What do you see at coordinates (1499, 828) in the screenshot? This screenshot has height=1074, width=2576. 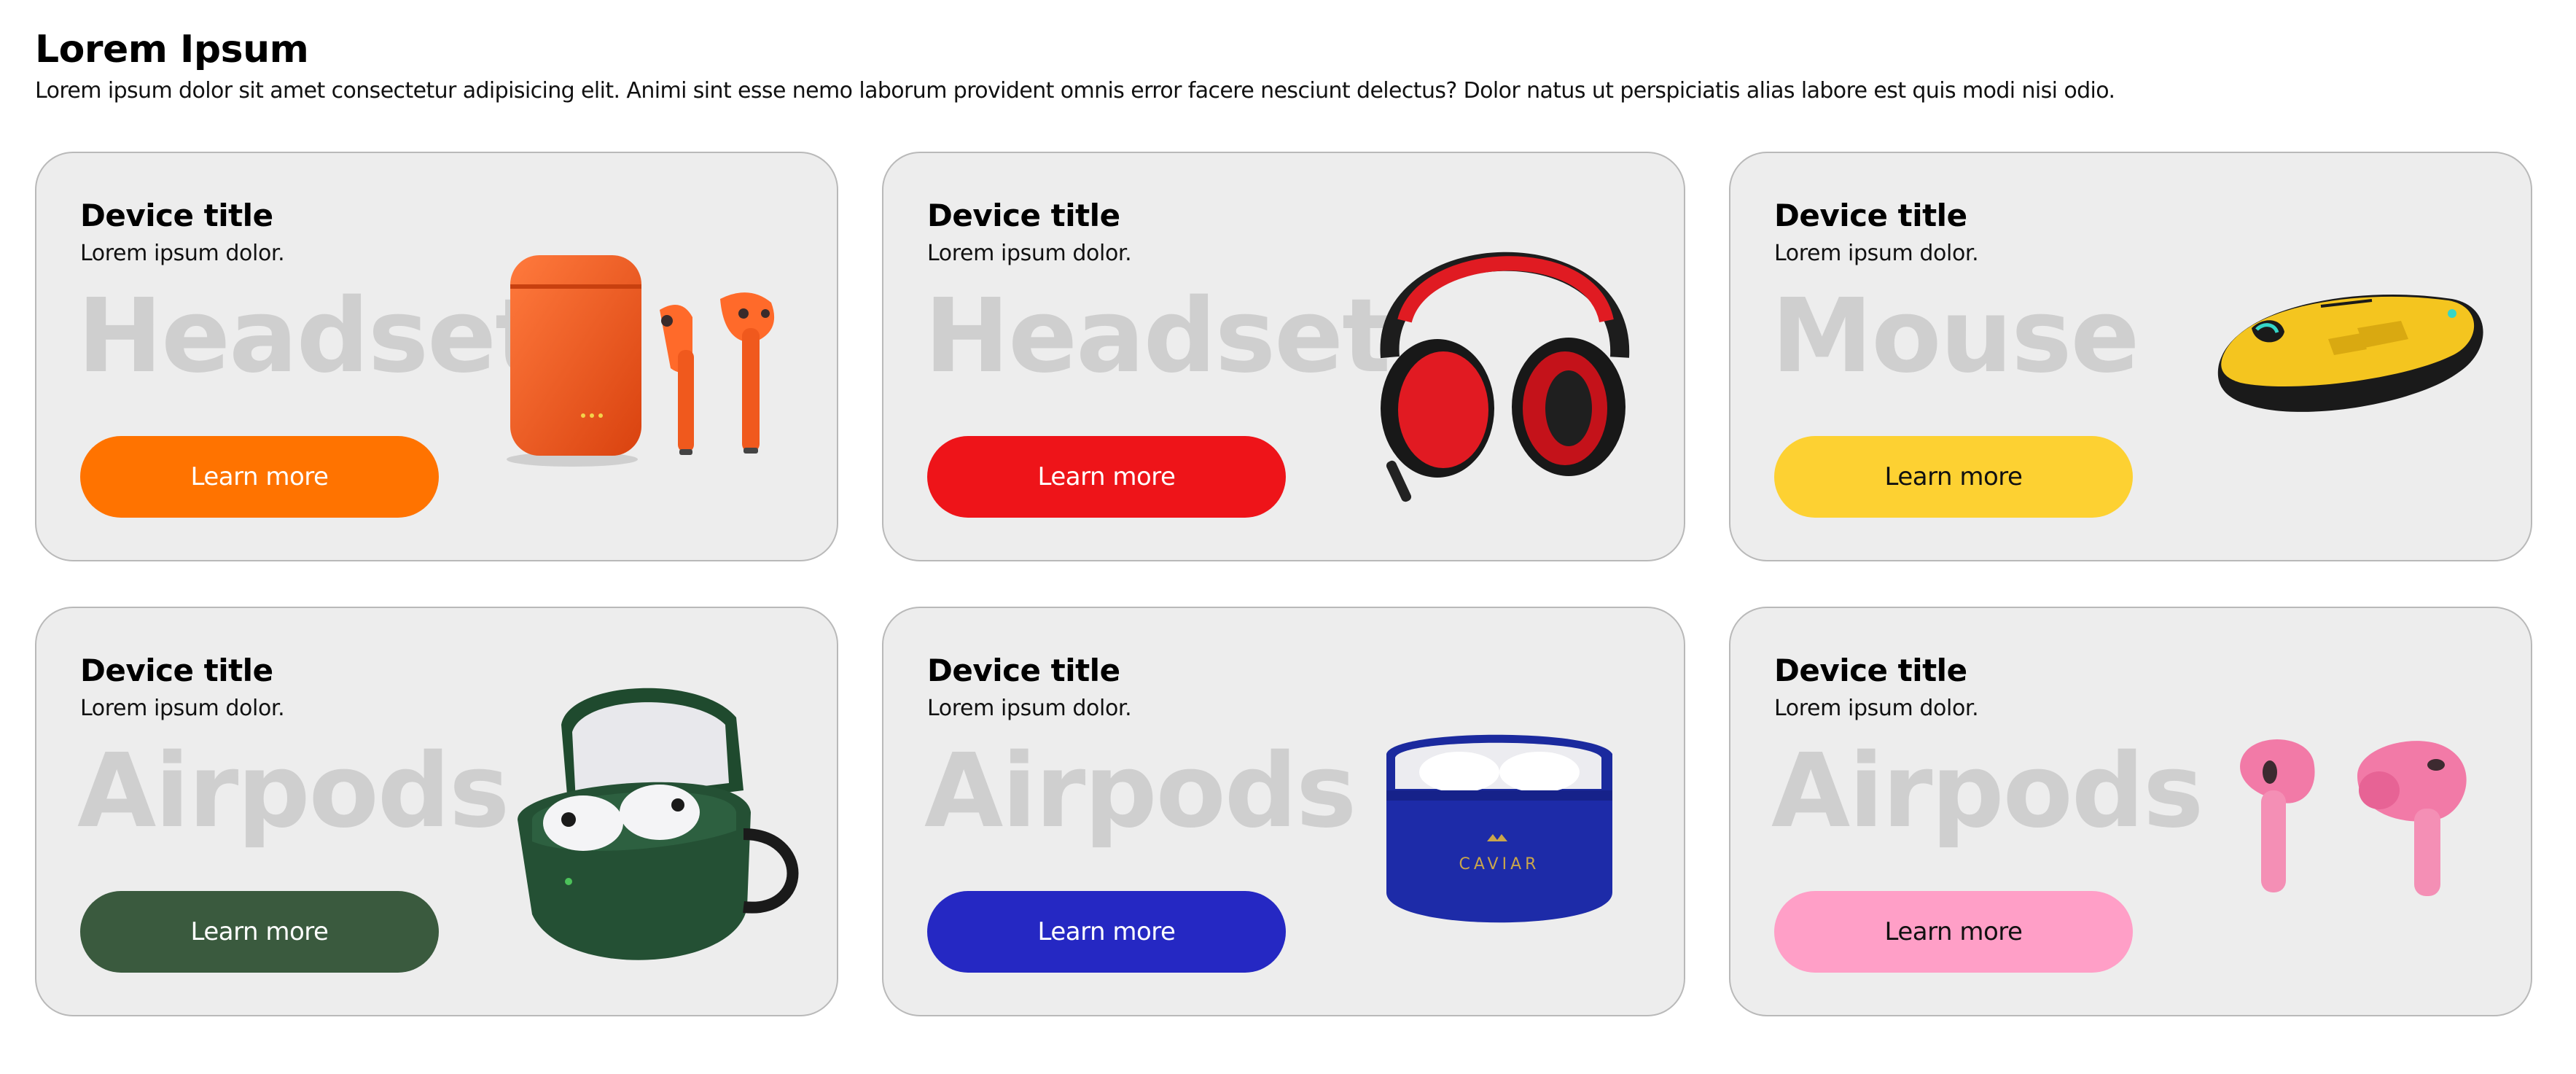 I see `blue-caviar-airpods-case-icon: CAVIAR` at bounding box center [1499, 828].